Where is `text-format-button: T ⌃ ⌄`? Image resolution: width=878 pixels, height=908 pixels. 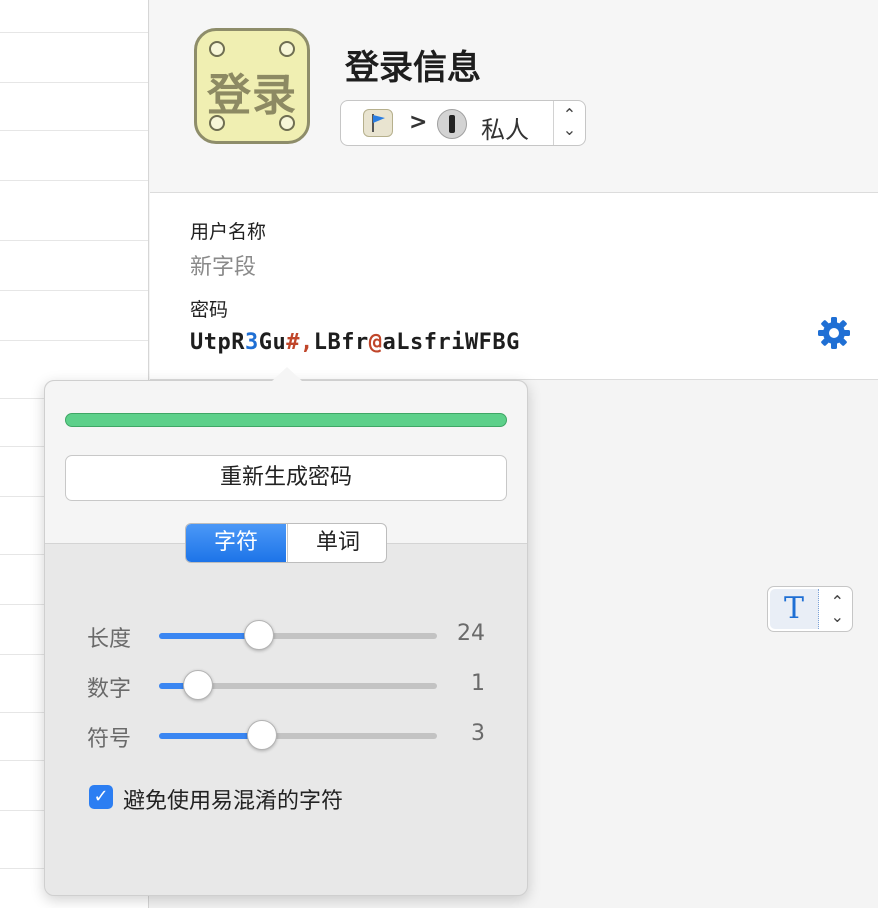 text-format-button: T ⌃ ⌄ is located at coordinates (810, 609).